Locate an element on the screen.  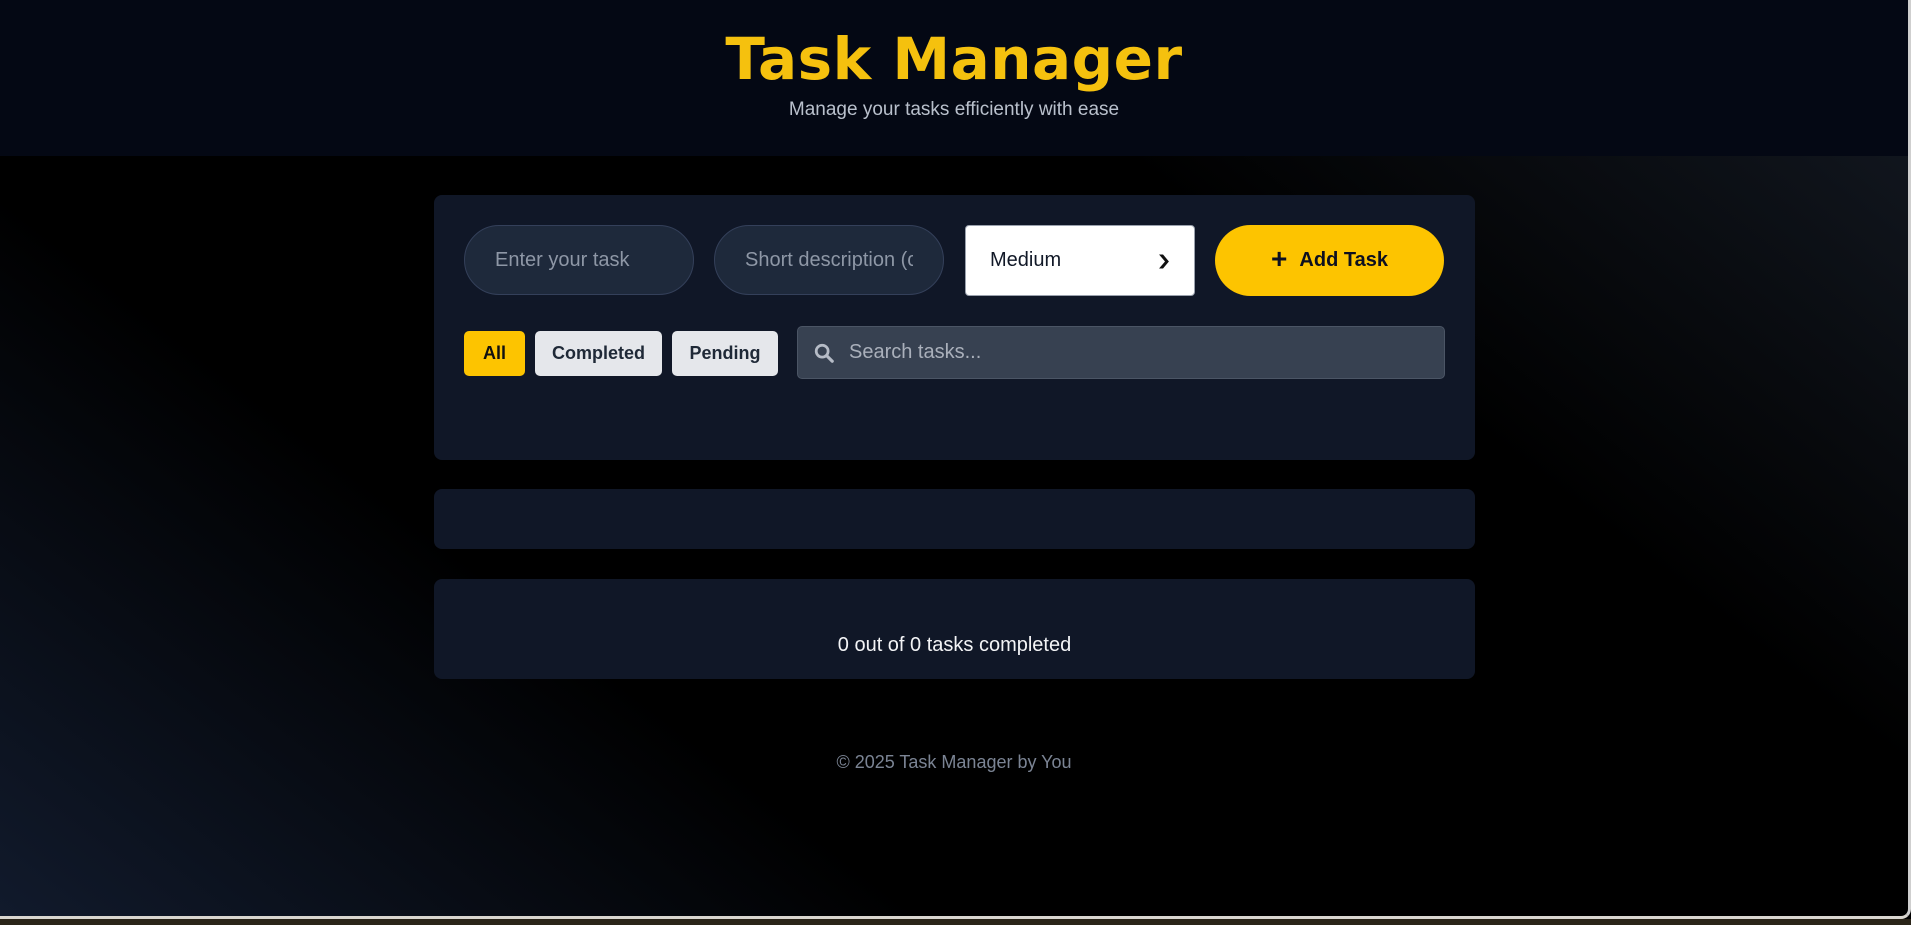
task-completion-summary: 0 out of 0 tasks completed is located at coordinates (954, 645).